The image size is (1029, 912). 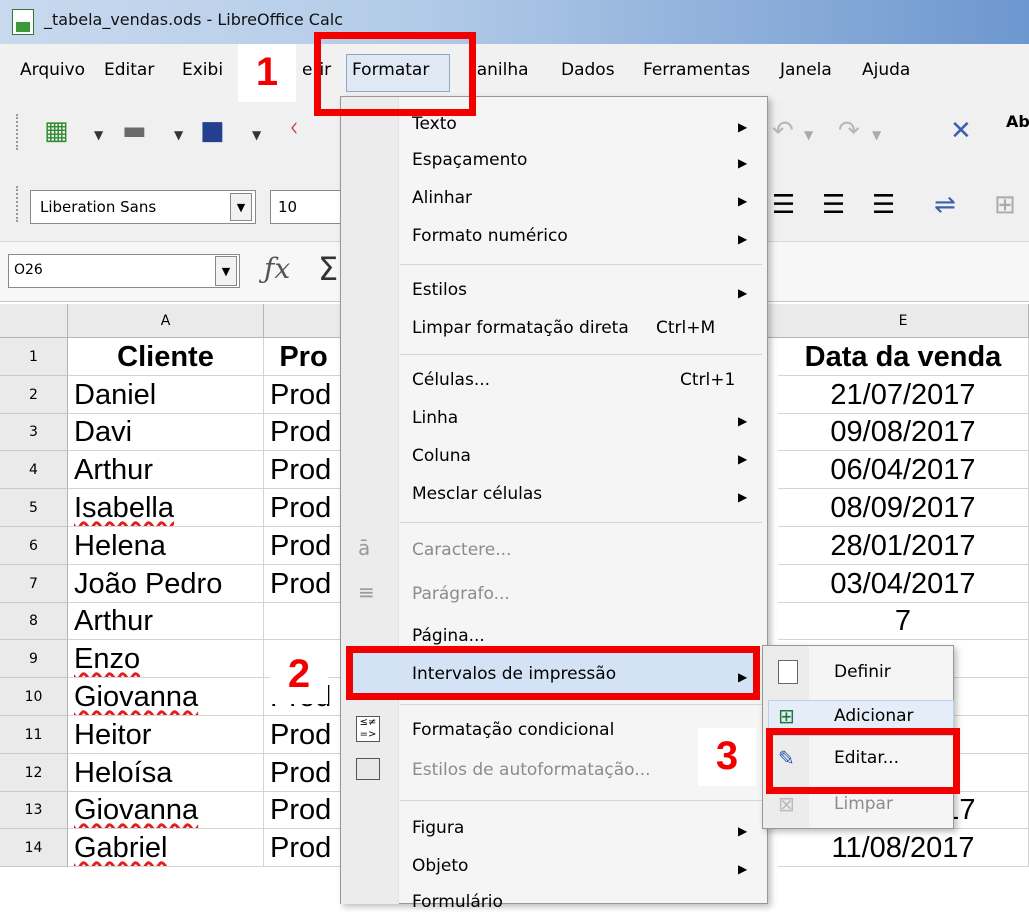 What do you see at coordinates (808, 135) in the screenshot?
I see `undo-dropdown-arrow: ▼` at bounding box center [808, 135].